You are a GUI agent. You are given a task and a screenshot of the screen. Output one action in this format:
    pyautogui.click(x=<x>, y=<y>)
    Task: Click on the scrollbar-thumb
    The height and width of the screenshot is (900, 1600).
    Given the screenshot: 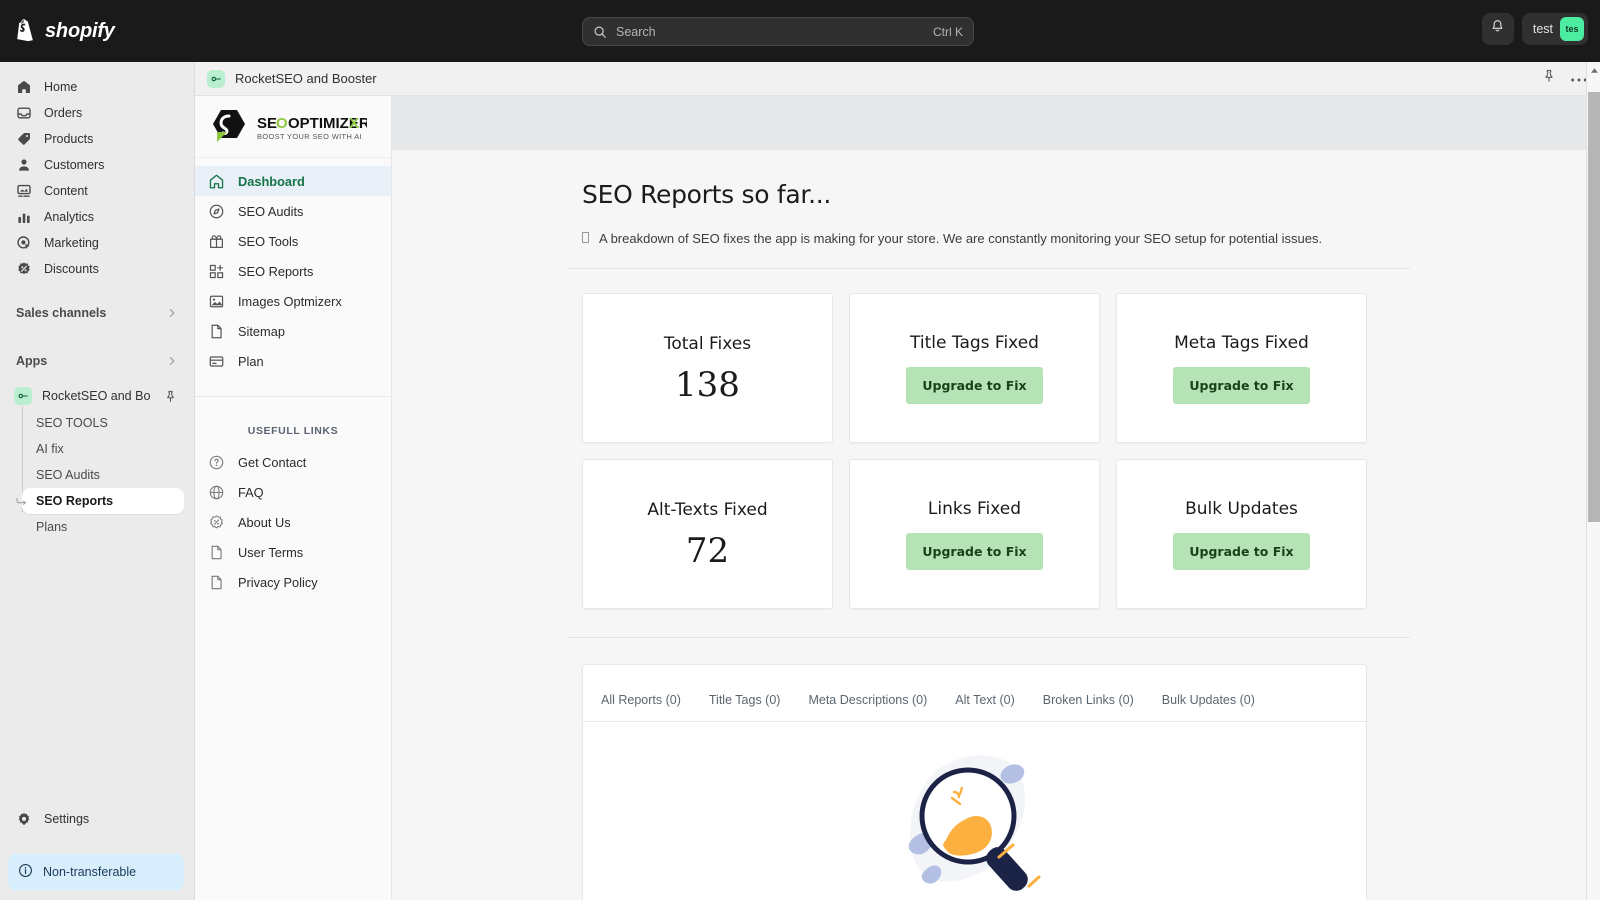 What is the action you would take?
    pyautogui.click(x=1594, y=307)
    